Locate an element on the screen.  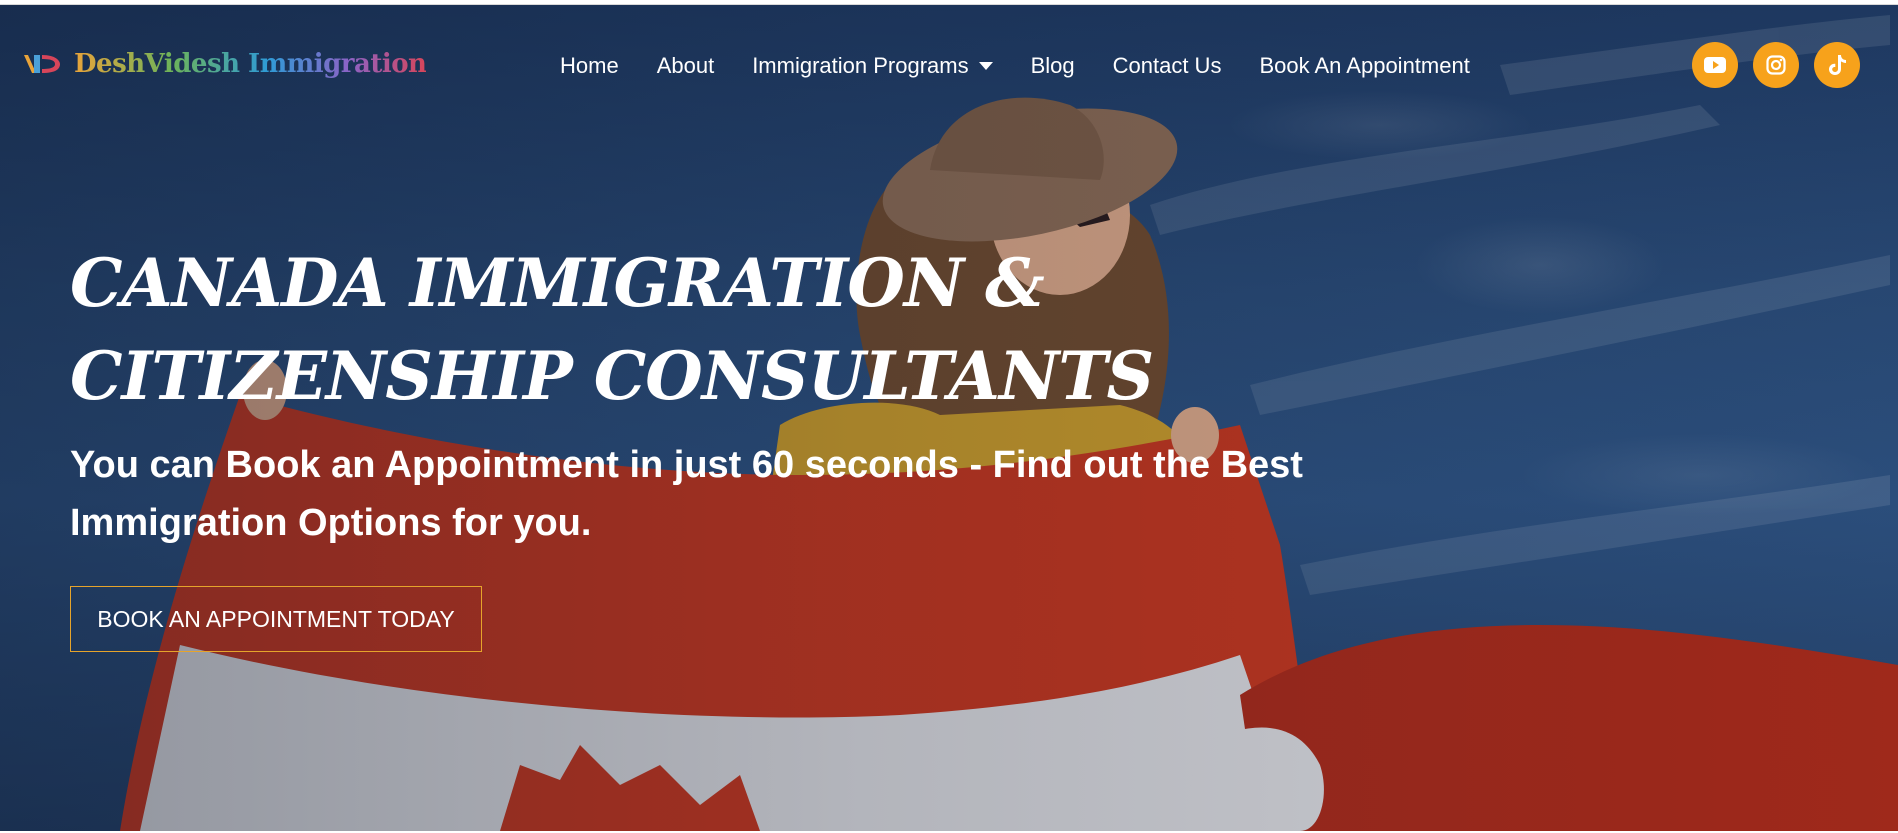
nav-about: About is located at coordinates (686, 66).